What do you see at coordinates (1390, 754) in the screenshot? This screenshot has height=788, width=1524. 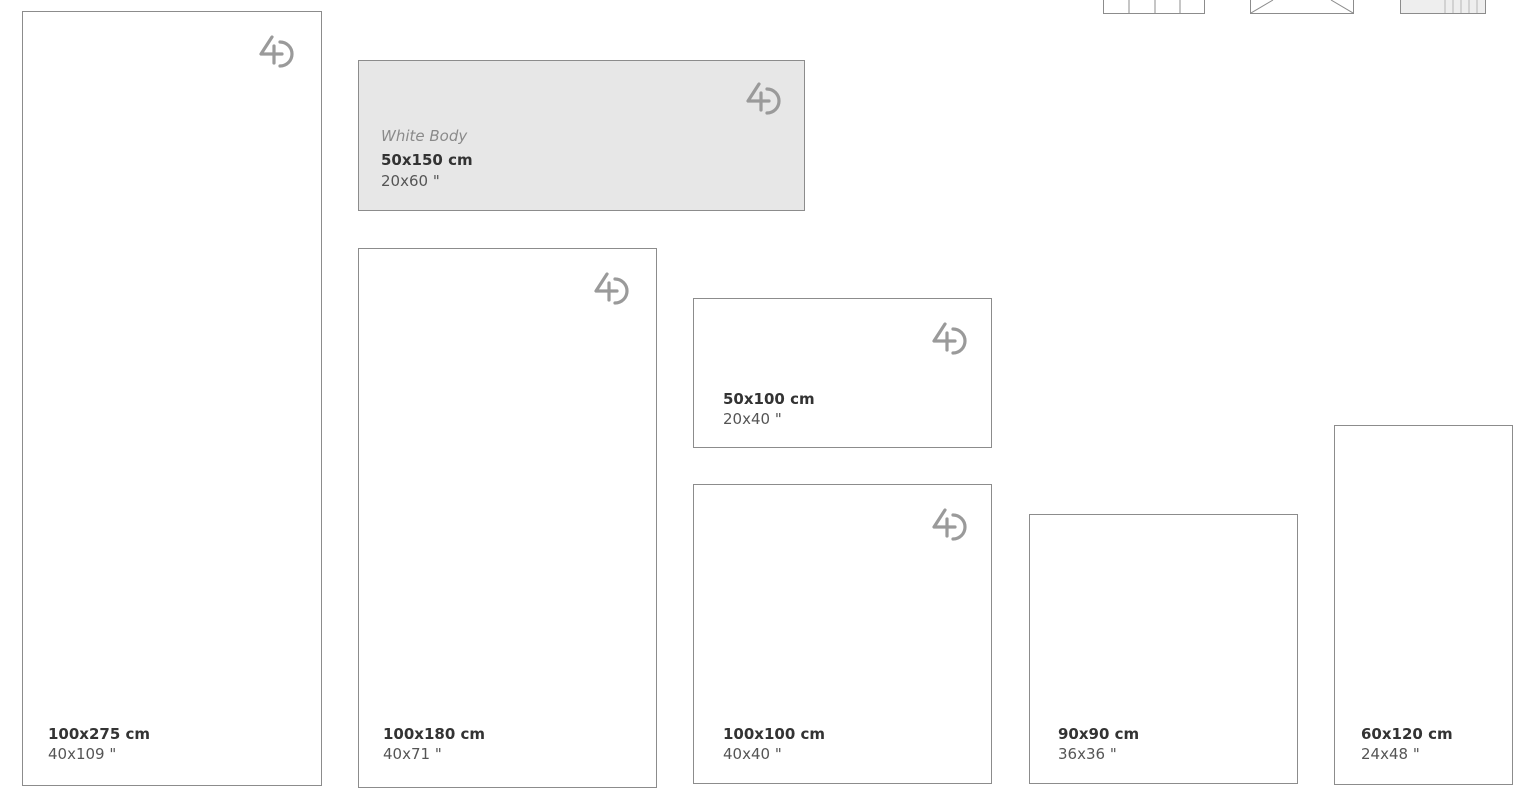 I see `tile-size-inch: 24x48 "` at bounding box center [1390, 754].